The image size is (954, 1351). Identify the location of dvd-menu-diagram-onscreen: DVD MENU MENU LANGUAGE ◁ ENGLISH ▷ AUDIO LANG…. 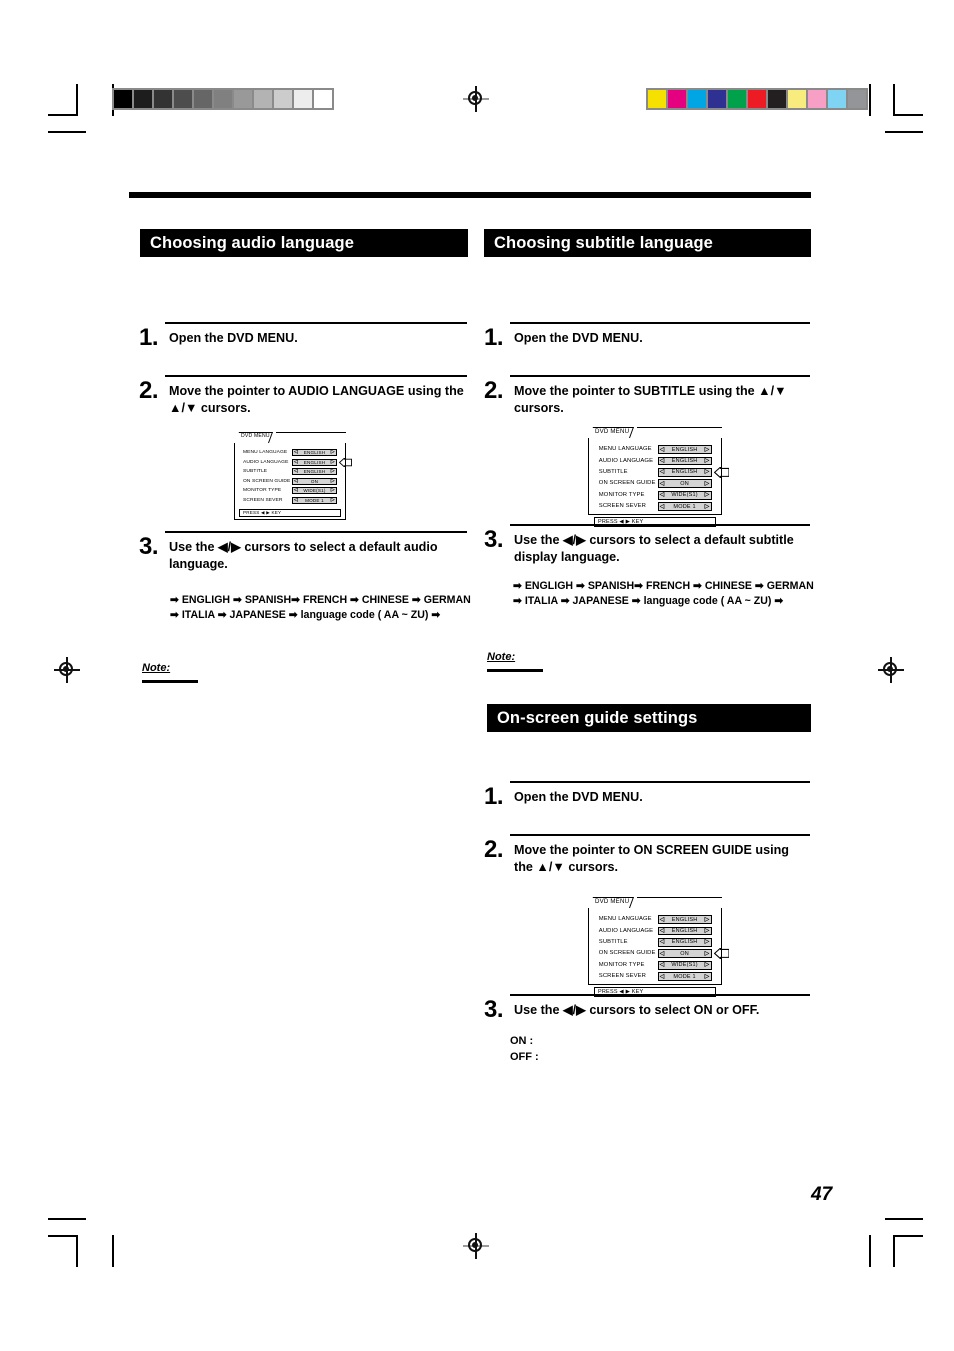
(659, 947).